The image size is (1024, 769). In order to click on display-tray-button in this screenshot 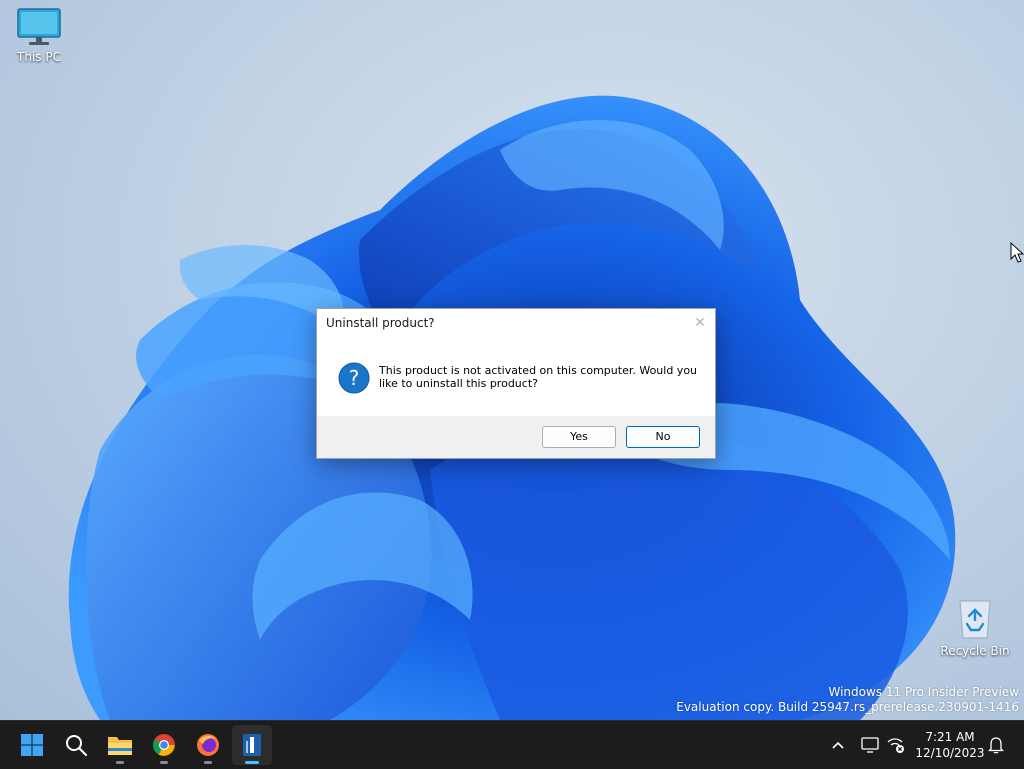, I will do `click(870, 745)`.